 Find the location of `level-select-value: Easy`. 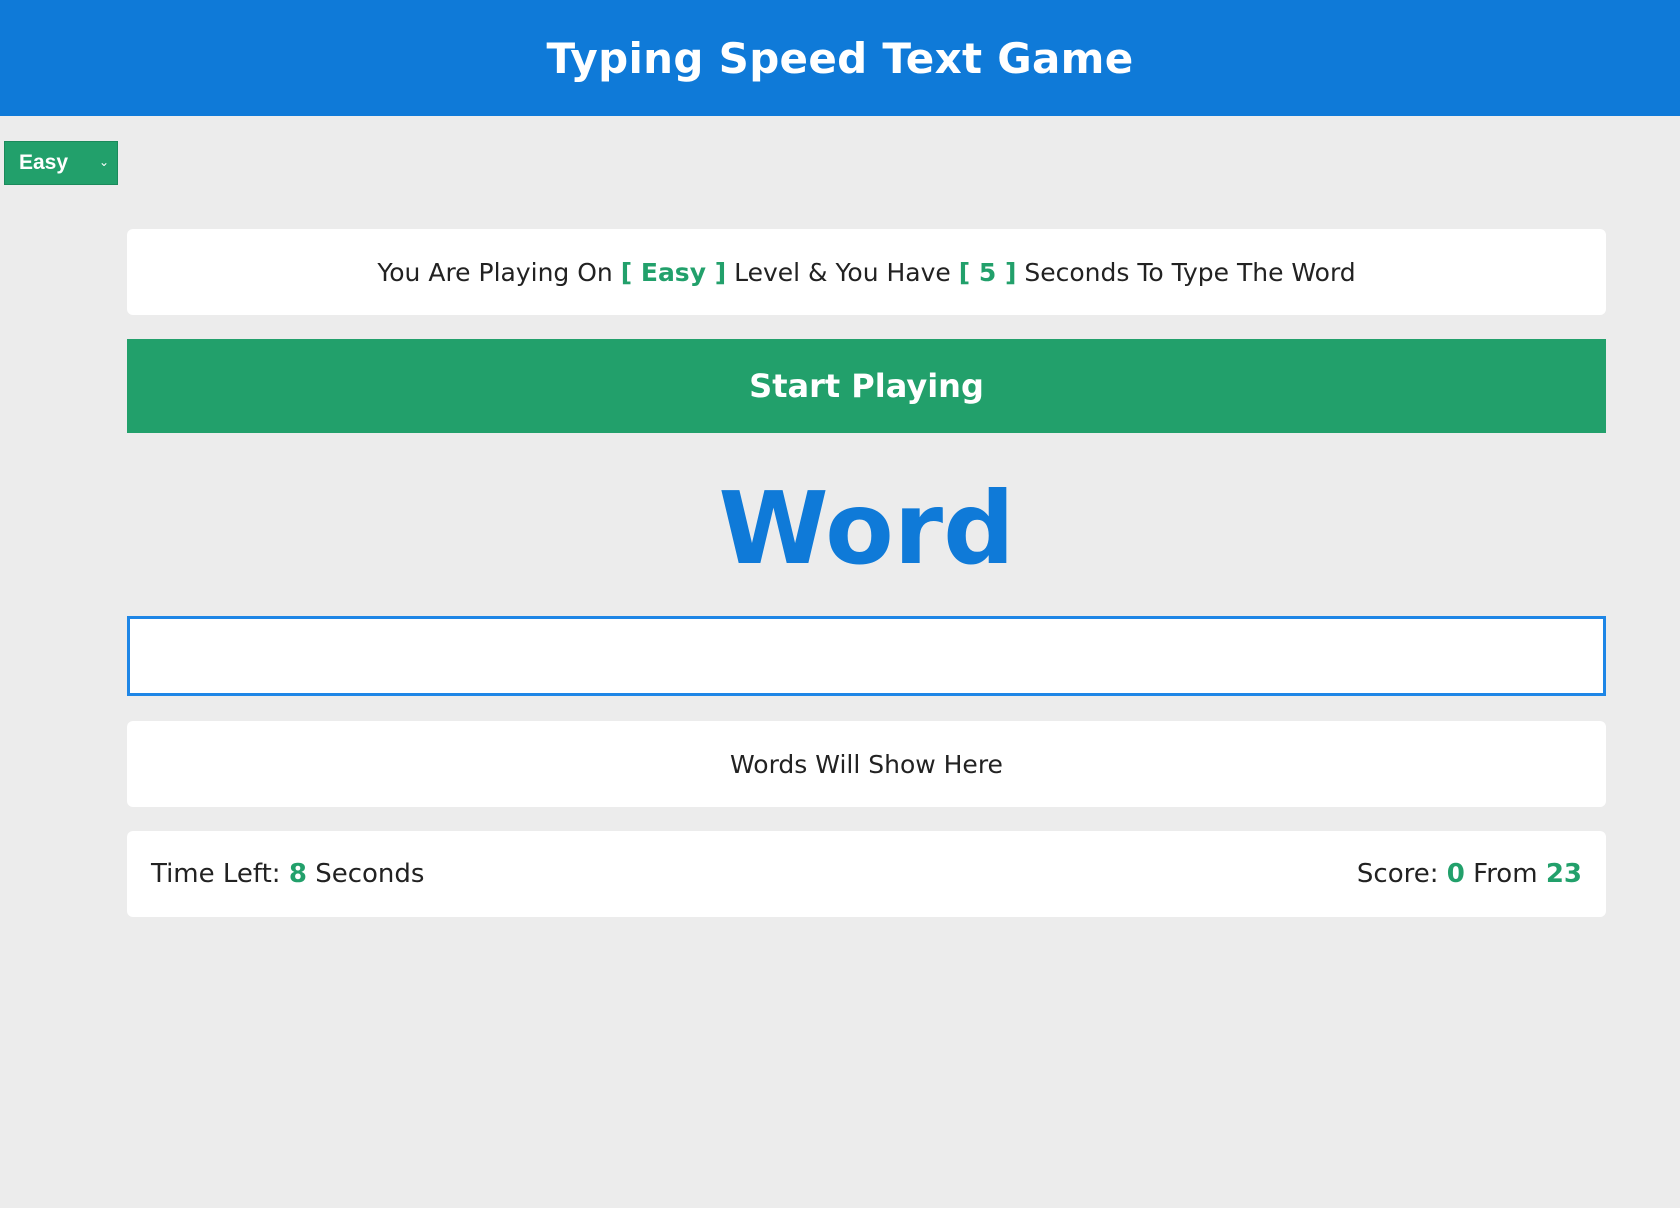

level-select-value: Easy is located at coordinates (44, 162).